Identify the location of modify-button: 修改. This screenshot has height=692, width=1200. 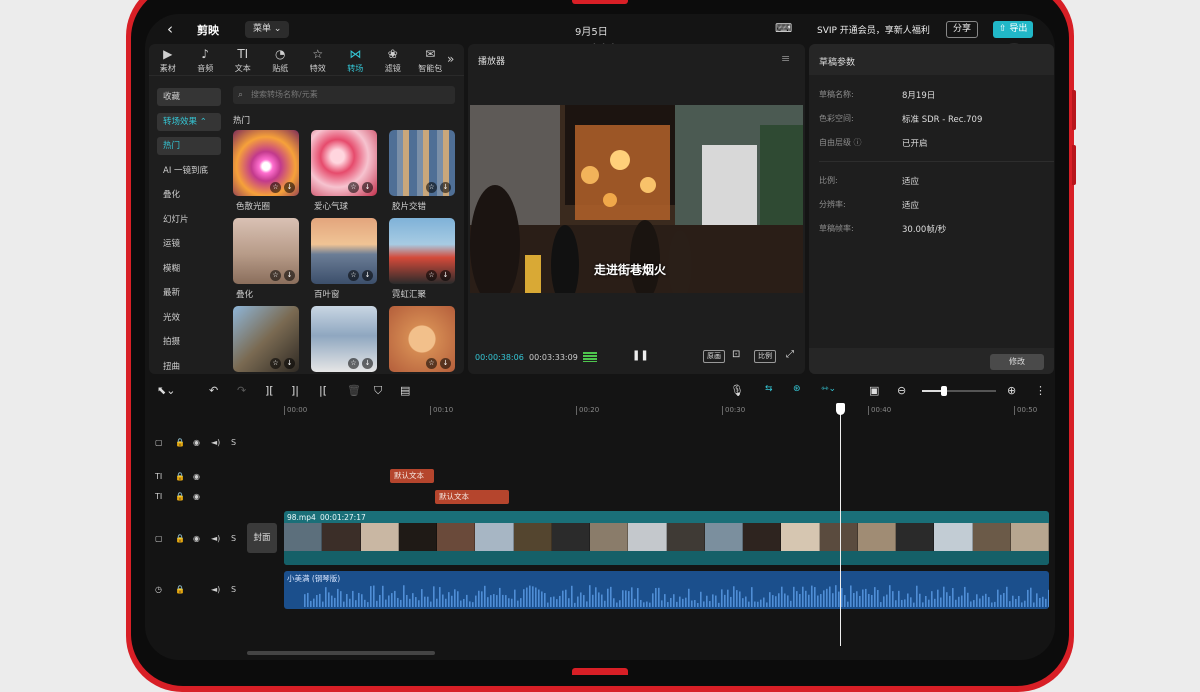
(1017, 362).